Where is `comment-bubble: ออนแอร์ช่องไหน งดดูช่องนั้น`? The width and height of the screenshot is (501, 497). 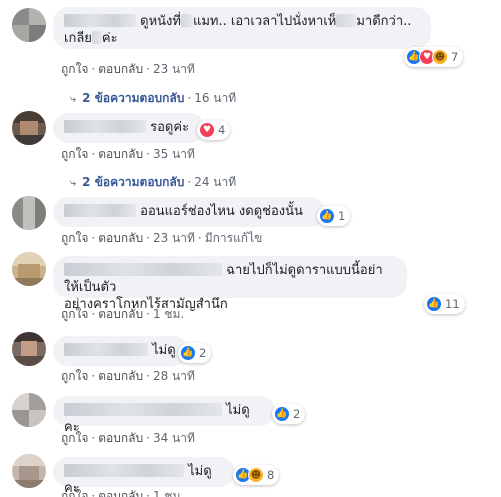 comment-bubble: ออนแอร์ช่องไหน งดดูช่องนั้น is located at coordinates (189, 212).